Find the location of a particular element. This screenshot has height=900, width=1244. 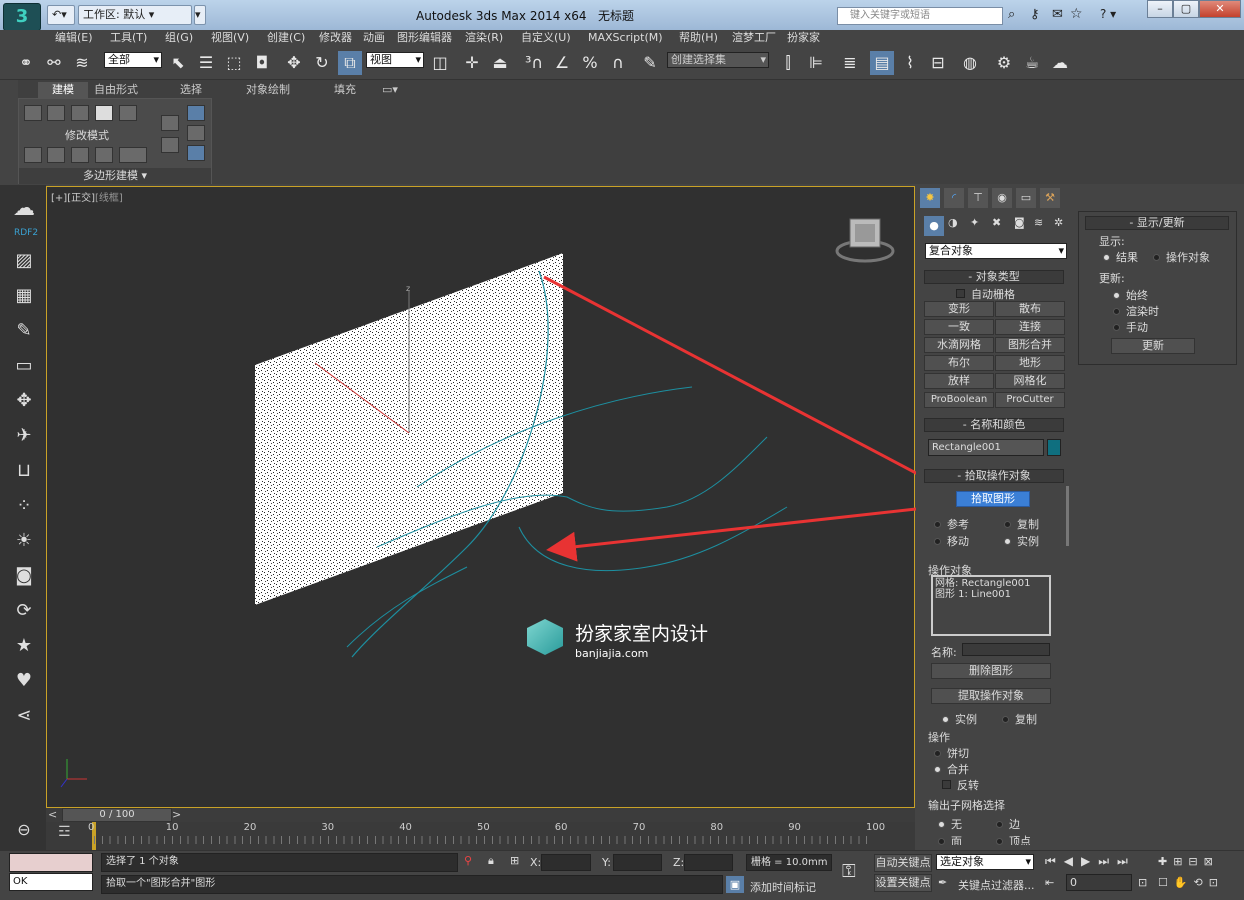

named-selection-set-dropdown: 创建选择集 ▾ is located at coordinates (718, 60).